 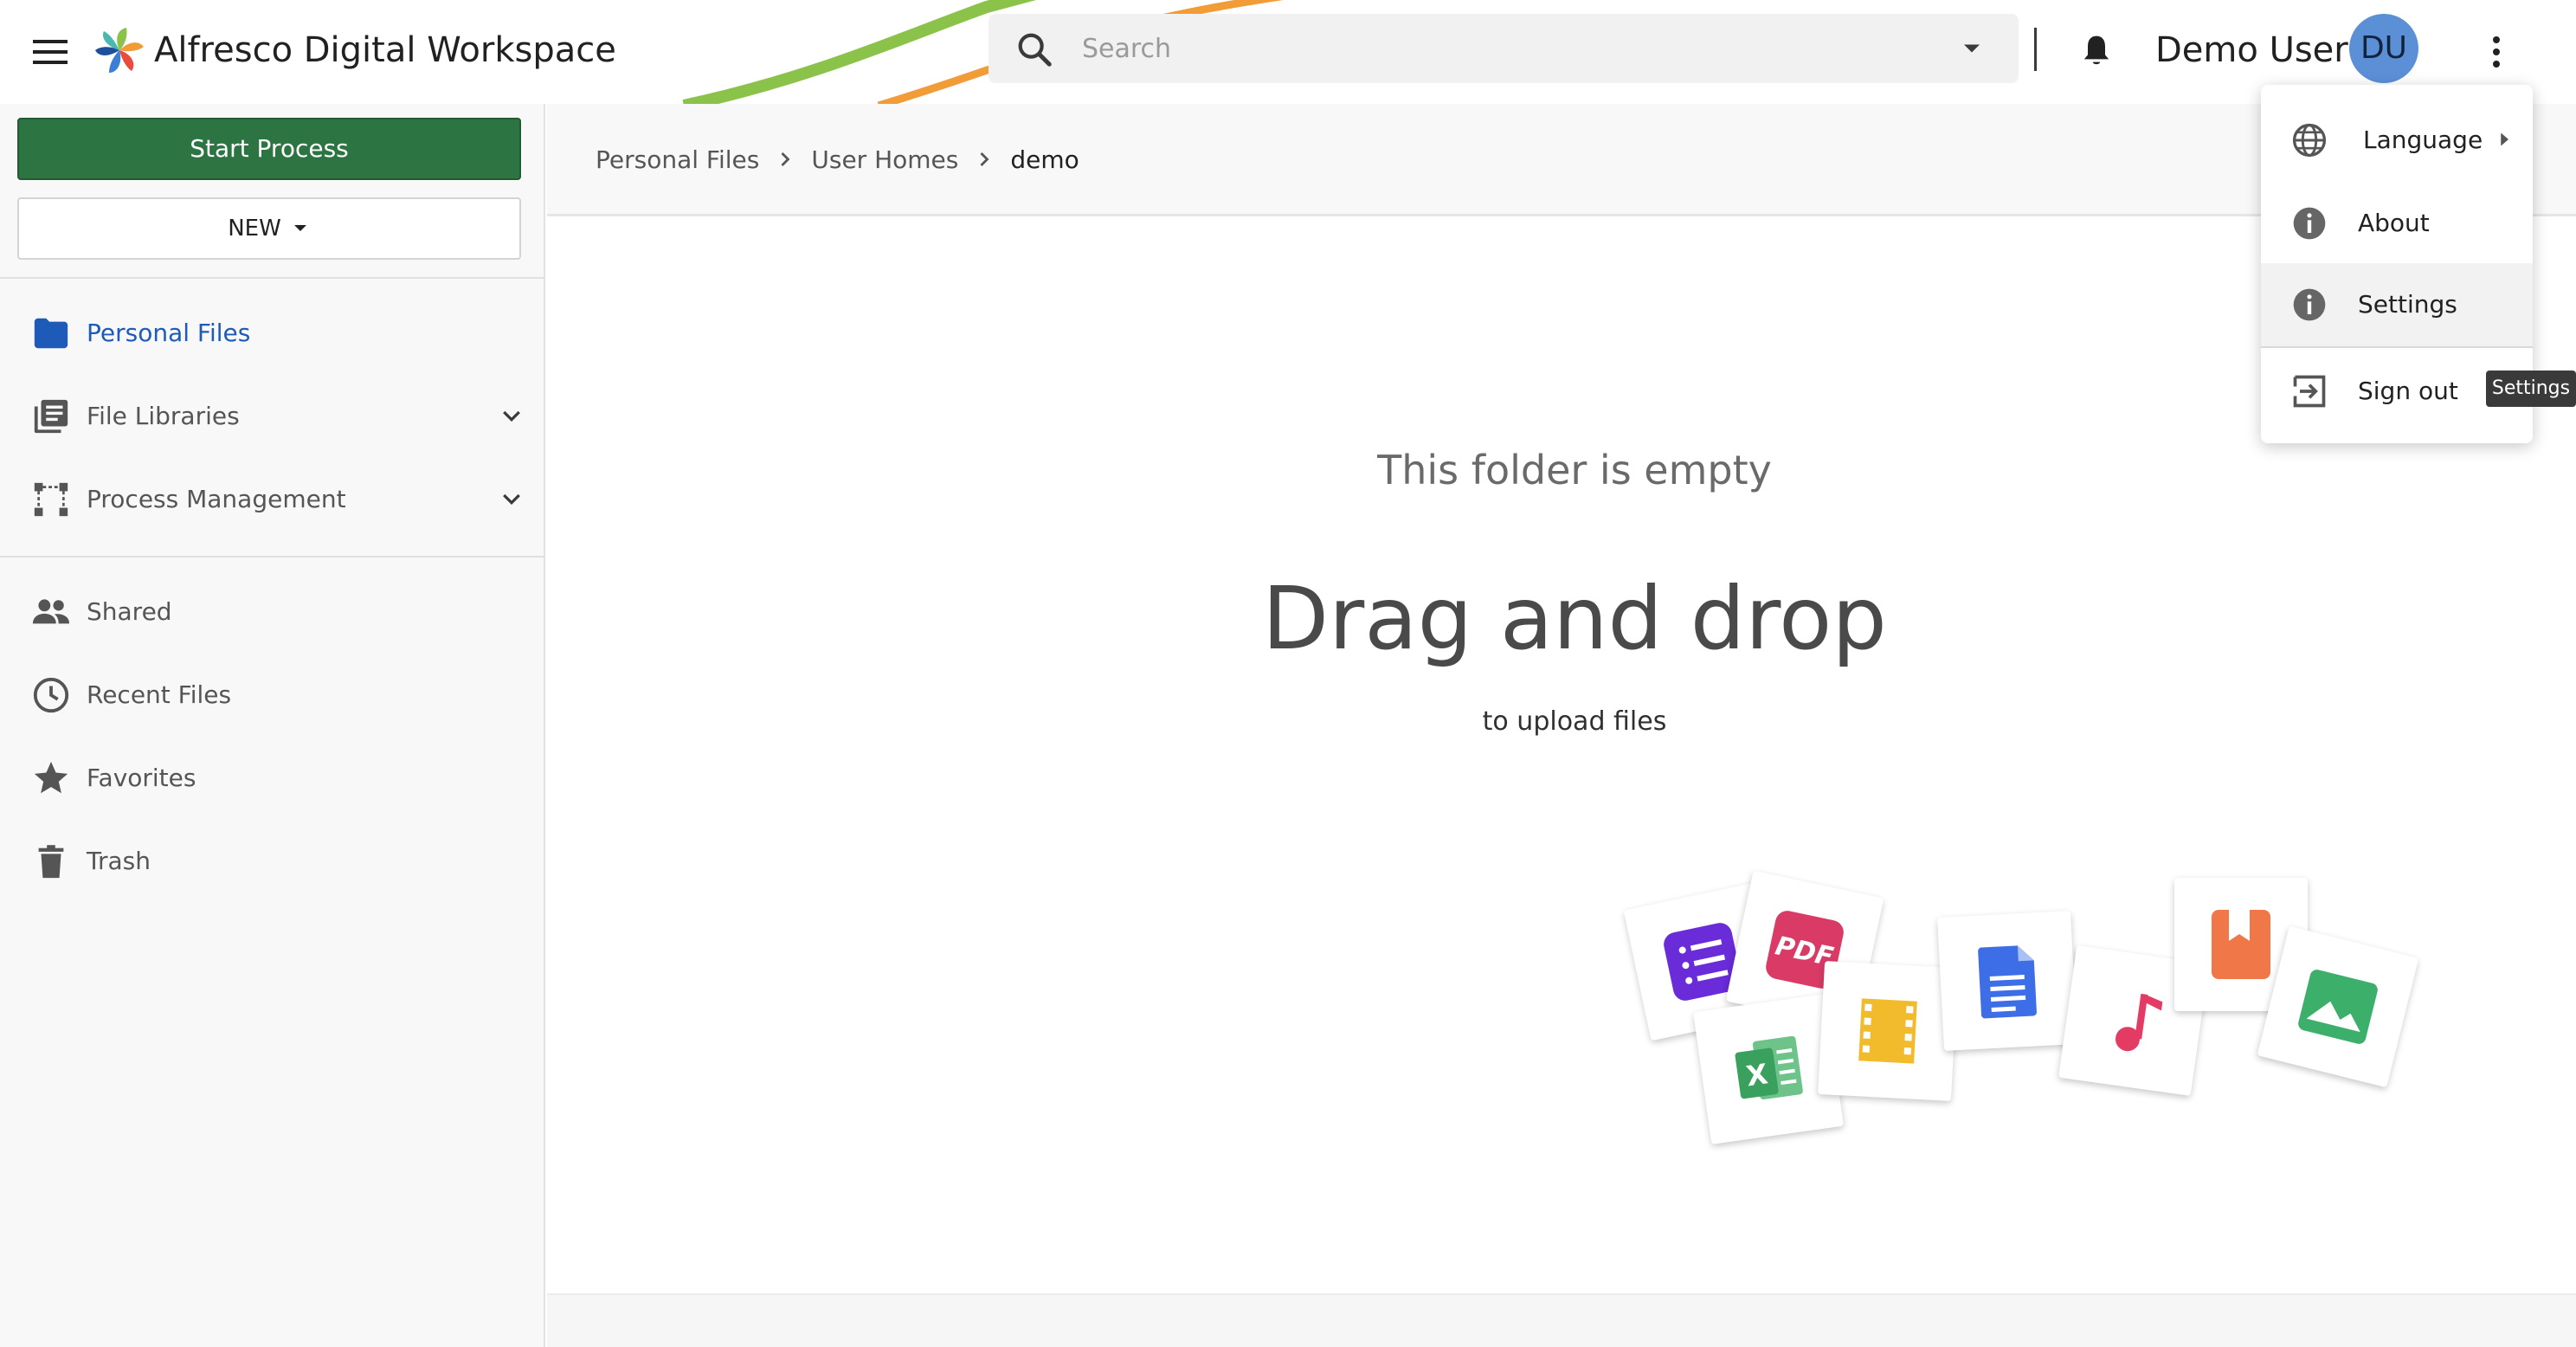 I want to click on sidebar-item-process-management: Process Management, so click(x=272, y=500).